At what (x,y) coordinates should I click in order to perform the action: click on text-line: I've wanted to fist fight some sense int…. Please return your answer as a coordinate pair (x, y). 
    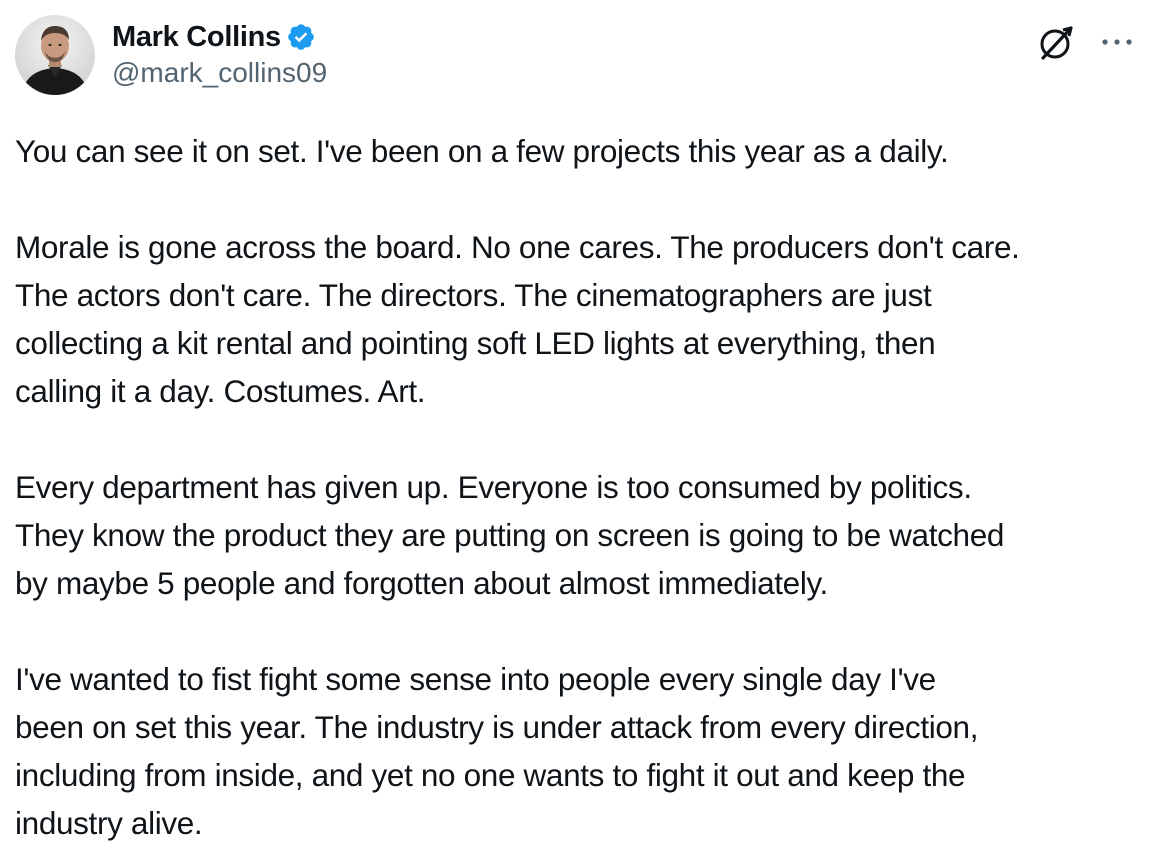
    Looking at the image, I should click on (475, 679).